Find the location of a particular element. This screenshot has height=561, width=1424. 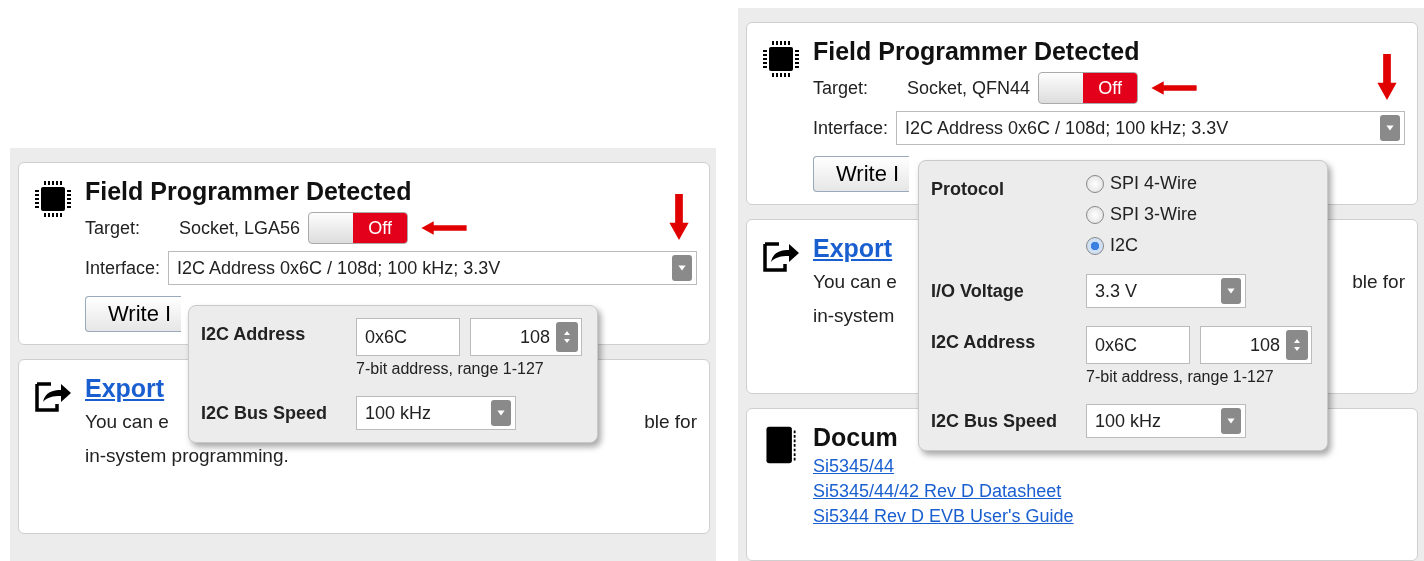

field-label: I/O Voltage is located at coordinates (978, 291).